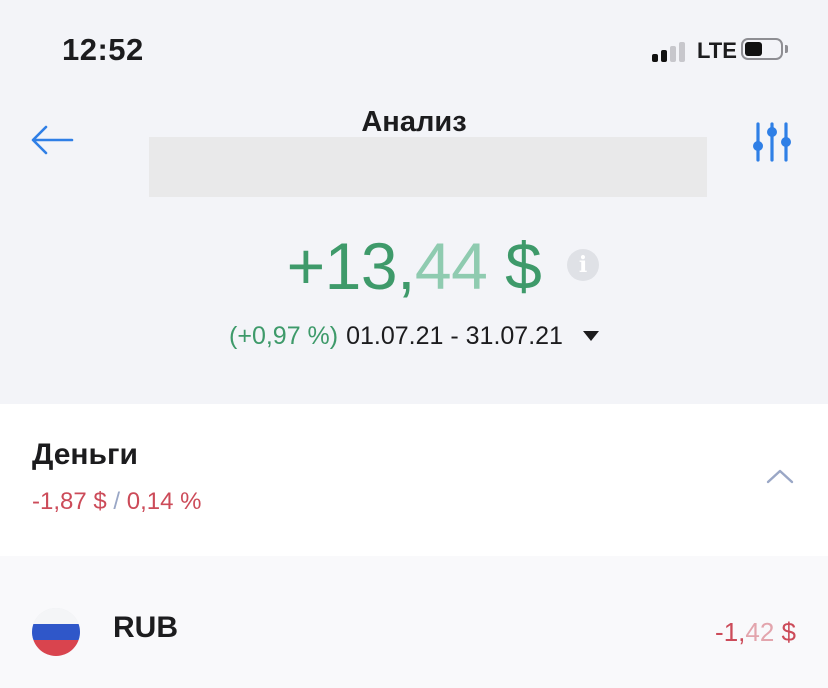  I want to click on status-time: 12:52, so click(103, 49).